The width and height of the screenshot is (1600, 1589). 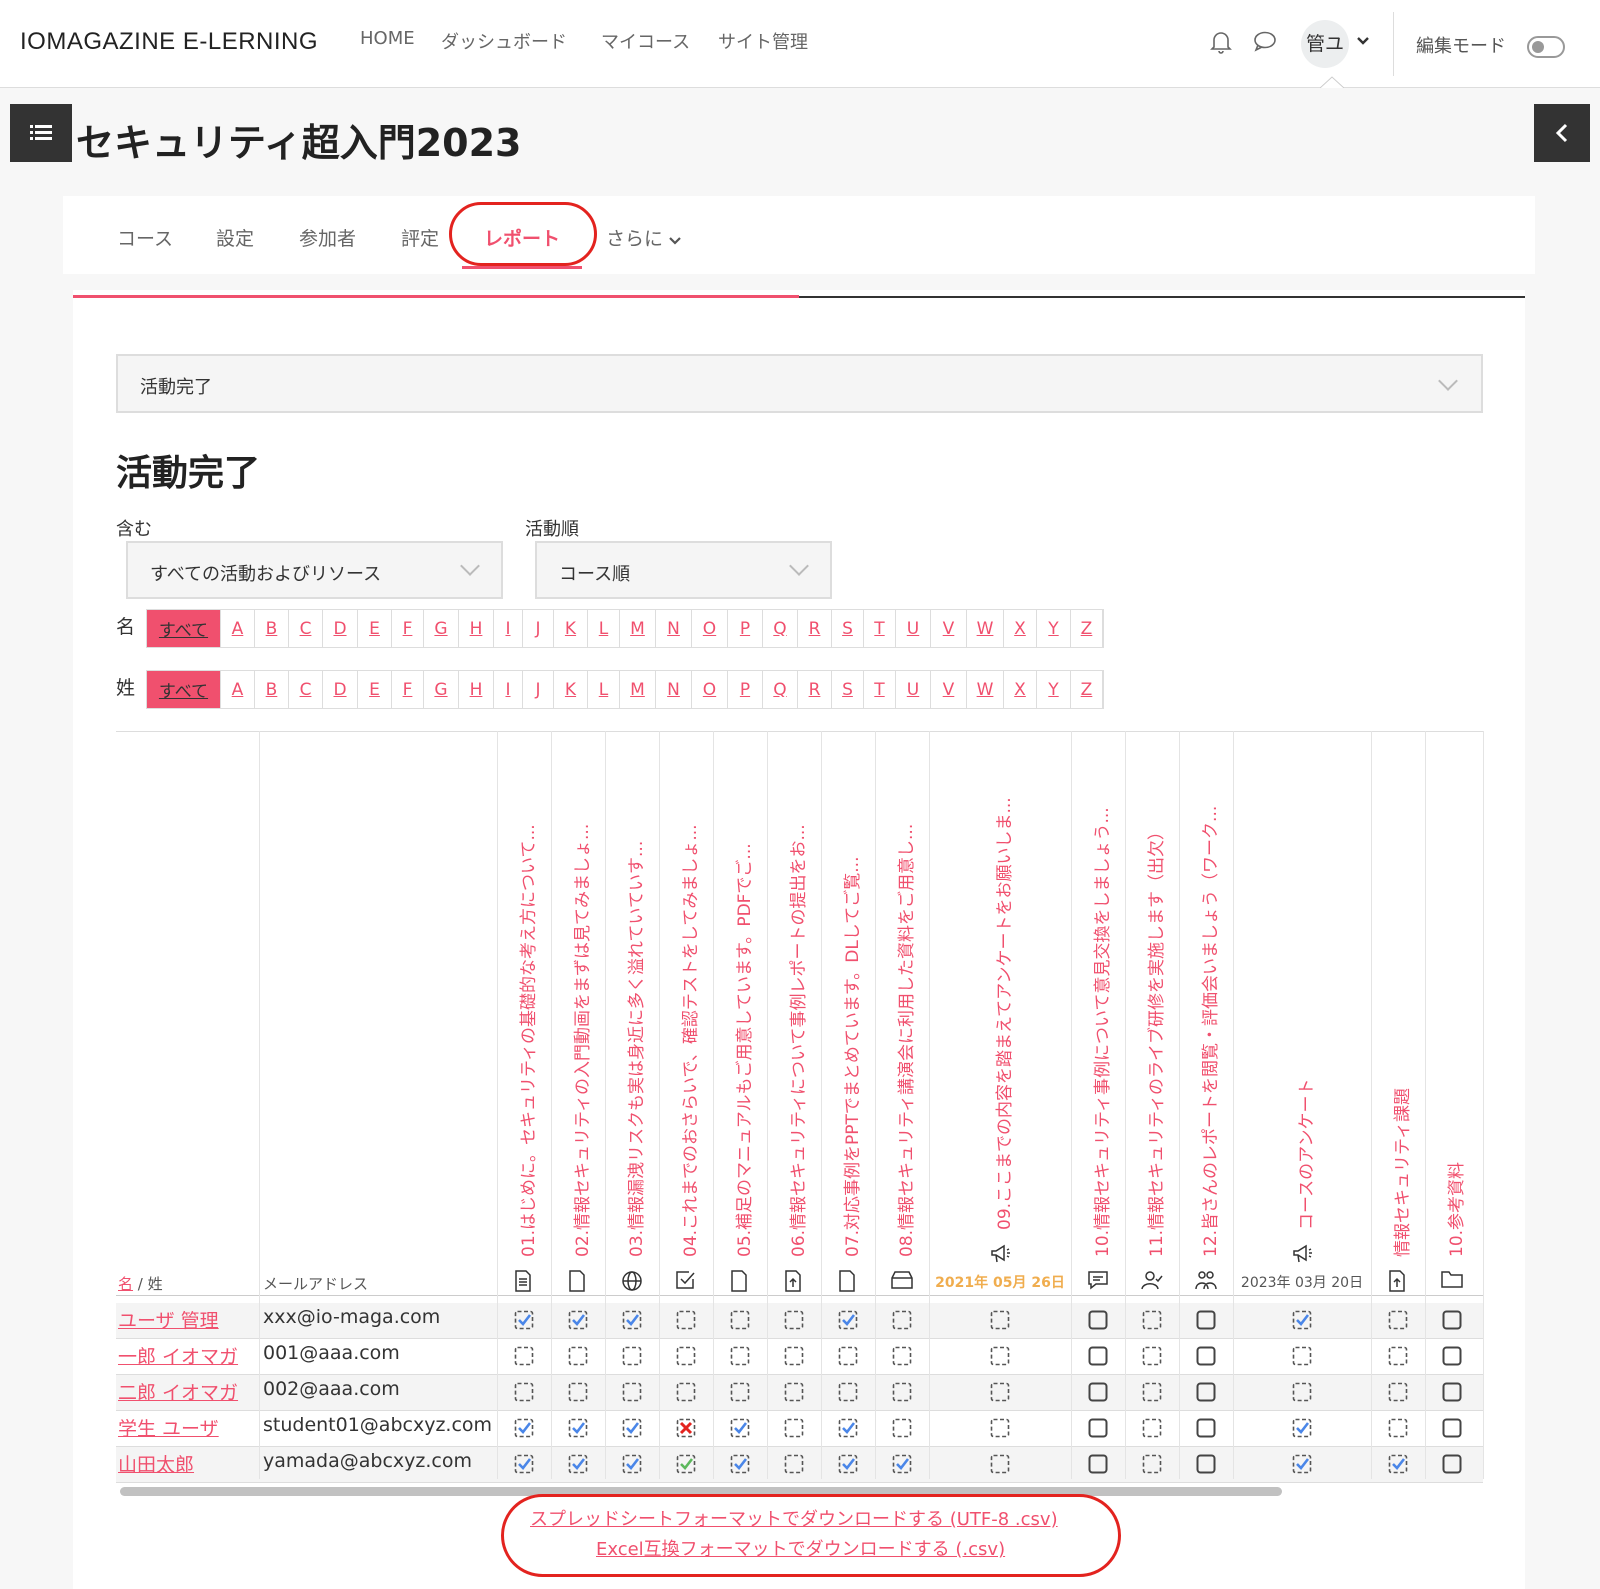 I want to click on last-initial-letter-l: L, so click(x=604, y=689).